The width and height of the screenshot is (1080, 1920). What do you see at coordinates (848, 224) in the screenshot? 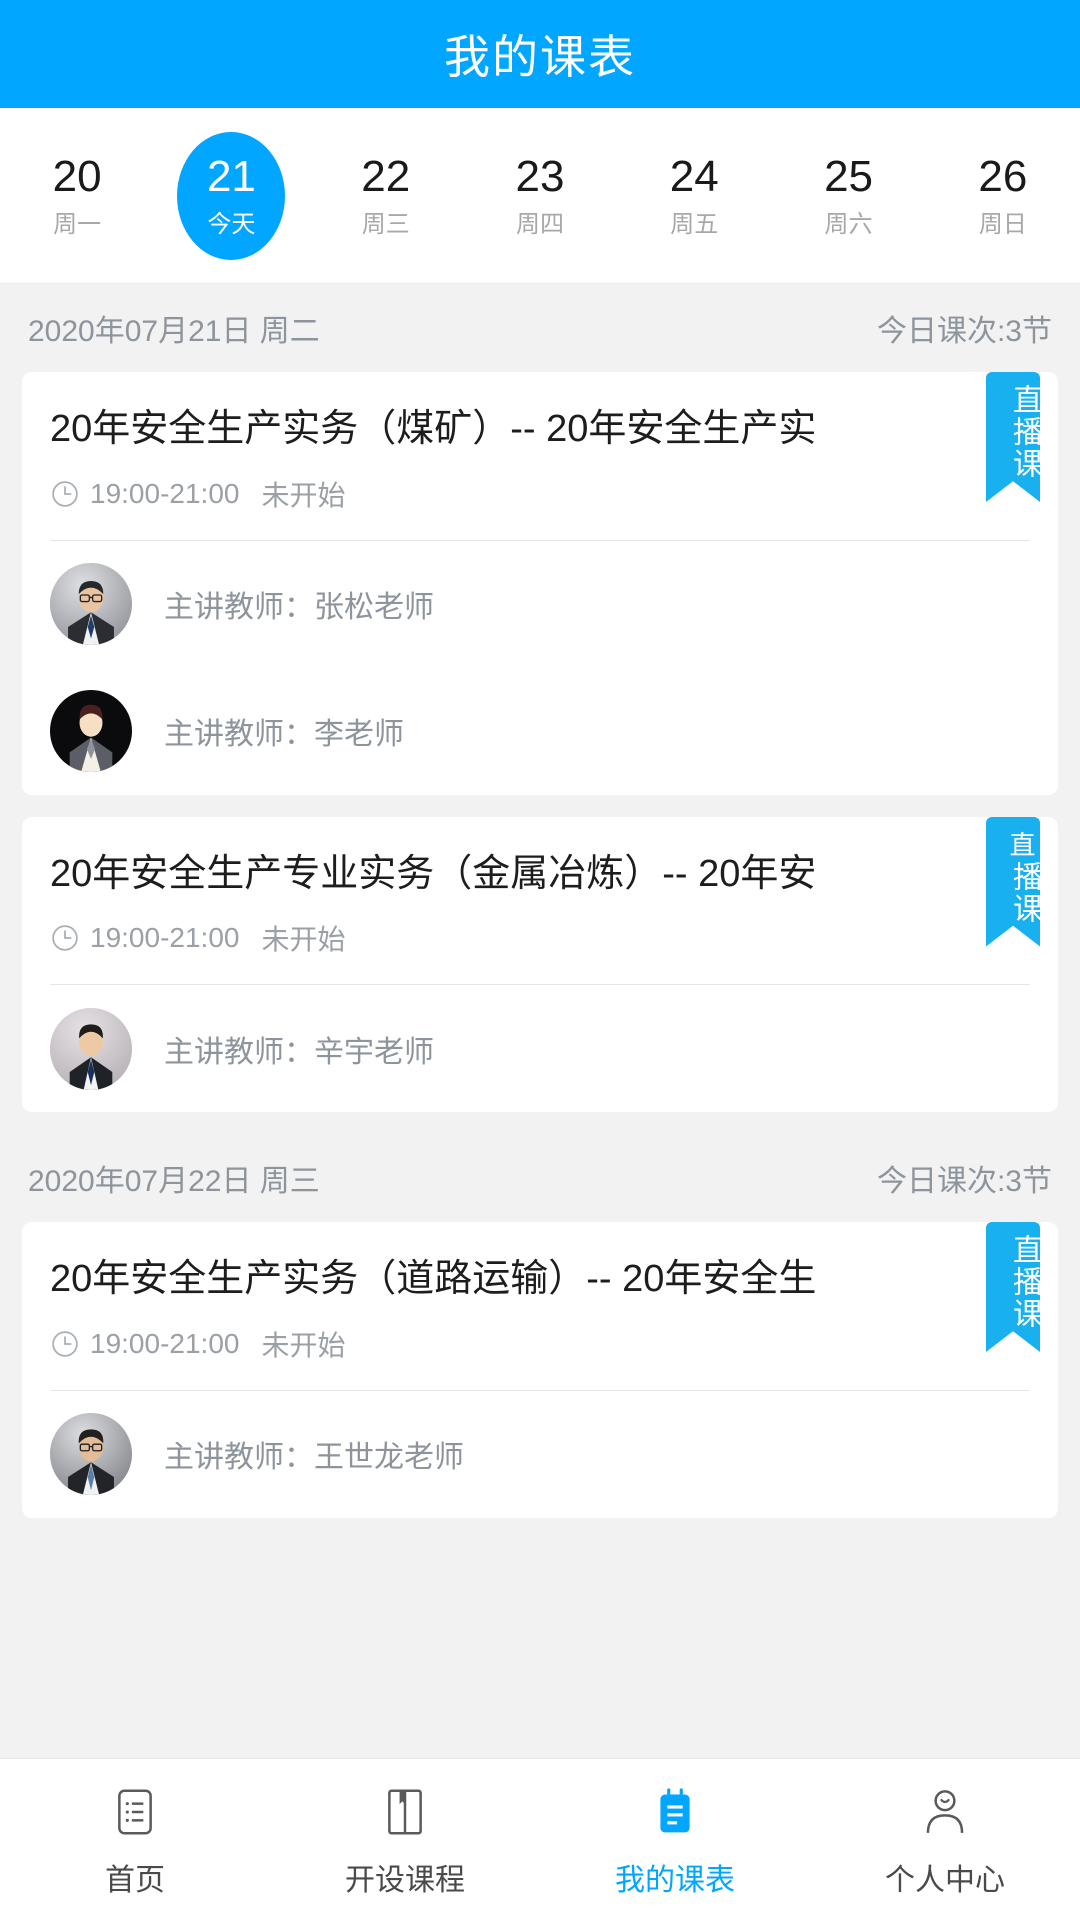
I see `day-weekday-label: 周六` at bounding box center [848, 224].